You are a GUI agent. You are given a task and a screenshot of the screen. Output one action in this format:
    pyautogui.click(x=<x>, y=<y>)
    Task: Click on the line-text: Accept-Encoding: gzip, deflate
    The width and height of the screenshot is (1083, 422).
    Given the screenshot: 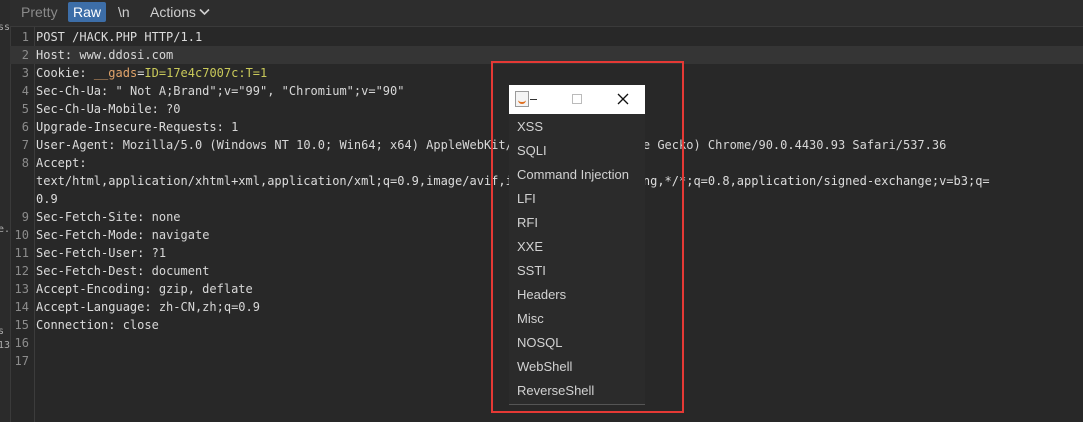 What is the action you would take?
    pyautogui.click(x=144, y=289)
    